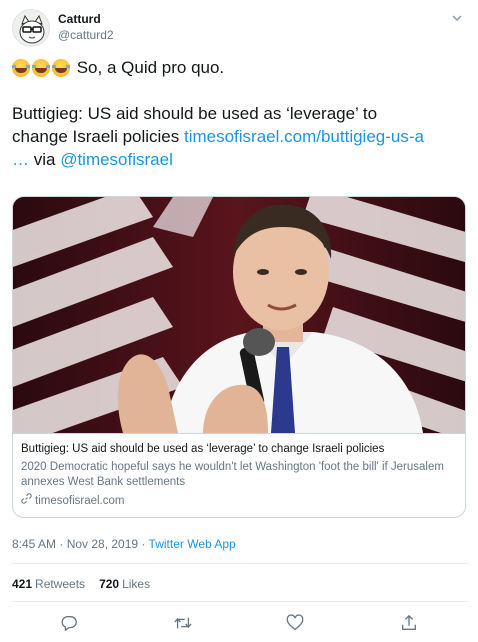 Image resolution: width=478 pixels, height=642 pixels. I want to click on display-name: Catturd, so click(86, 19).